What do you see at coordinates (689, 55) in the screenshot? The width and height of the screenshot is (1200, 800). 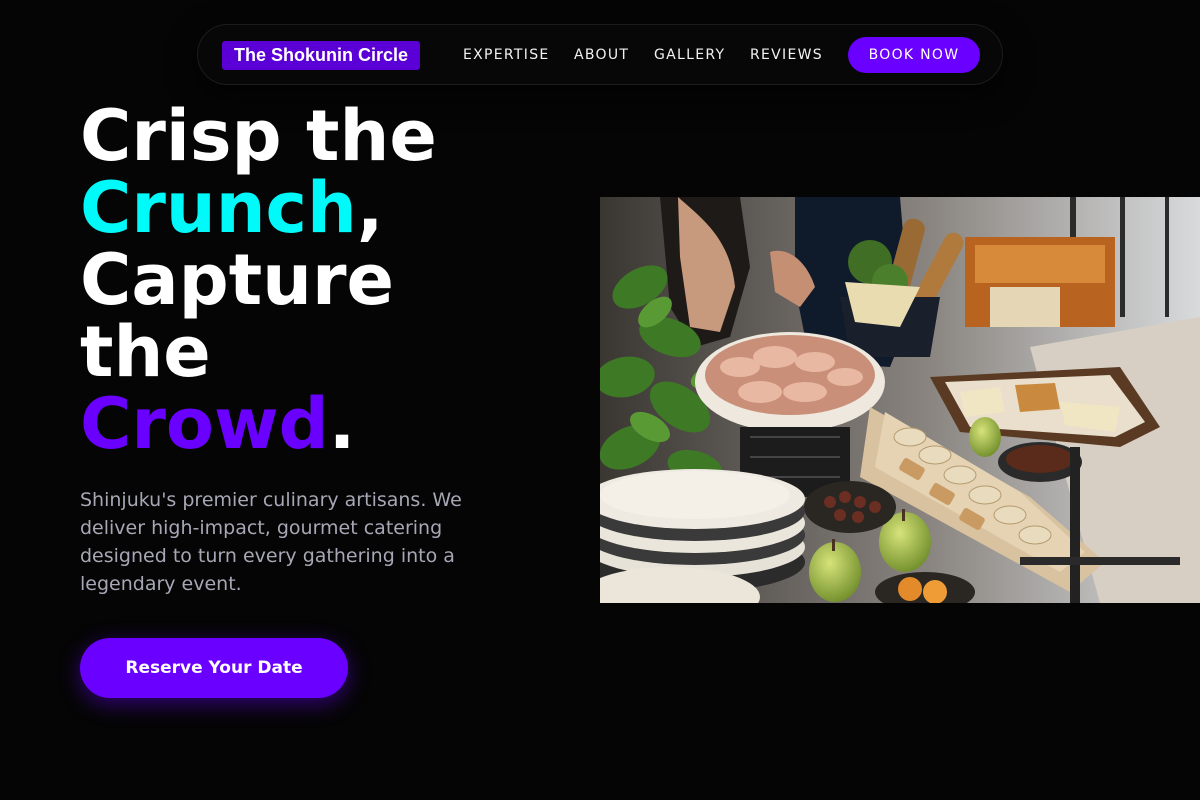 I see `nav-link-gallery: GALLERY` at bounding box center [689, 55].